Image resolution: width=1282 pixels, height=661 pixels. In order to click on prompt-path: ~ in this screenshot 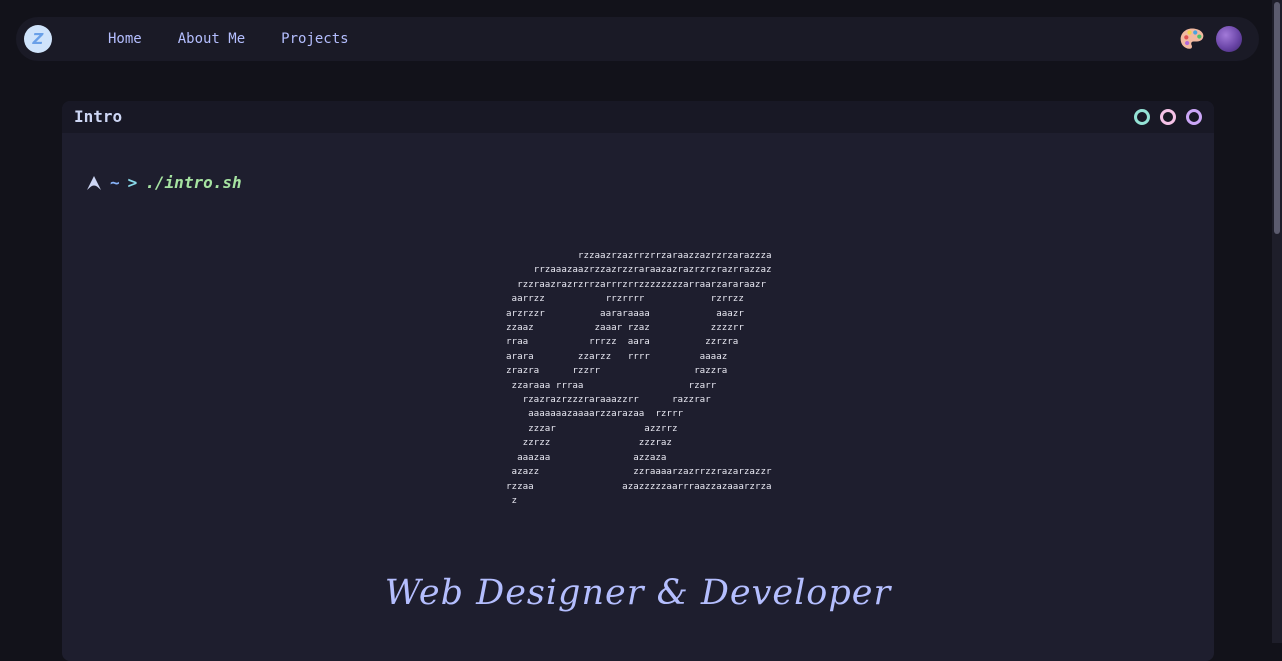, I will do `click(115, 182)`.